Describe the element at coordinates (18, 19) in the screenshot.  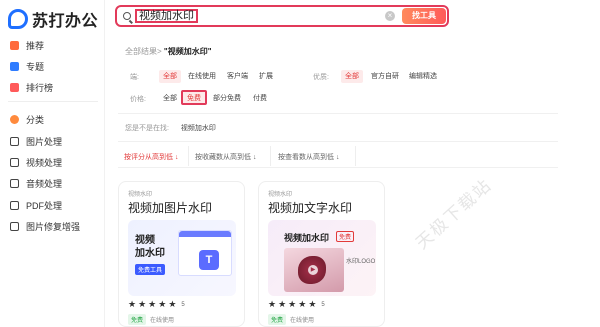
I see `logo-icon` at that location.